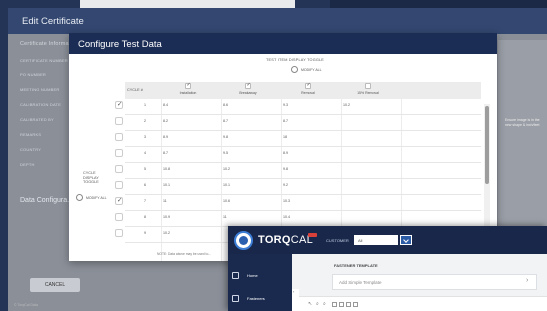  Describe the element at coordinates (145, 153) in the screenshot. I see `cycle-number: 4` at that location.